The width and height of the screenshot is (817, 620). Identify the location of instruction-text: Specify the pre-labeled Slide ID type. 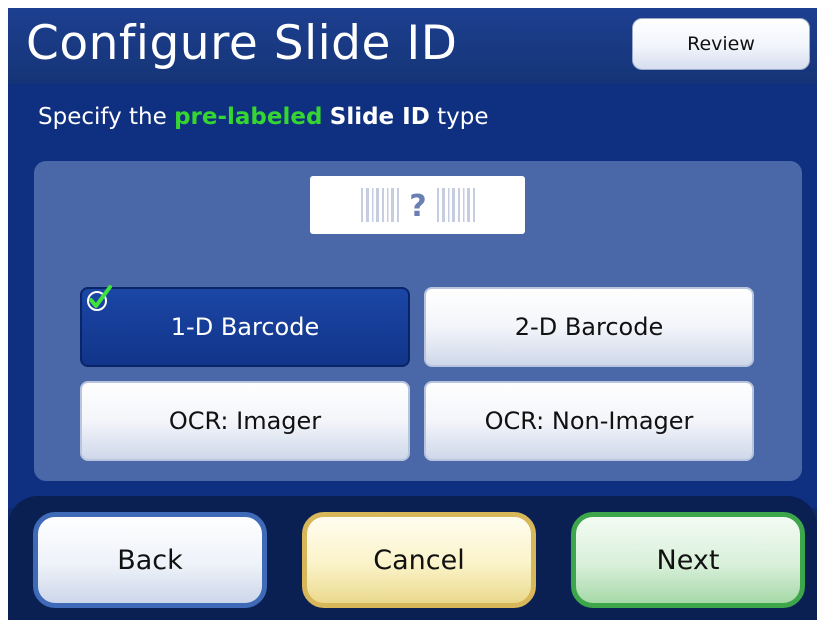
(263, 117).